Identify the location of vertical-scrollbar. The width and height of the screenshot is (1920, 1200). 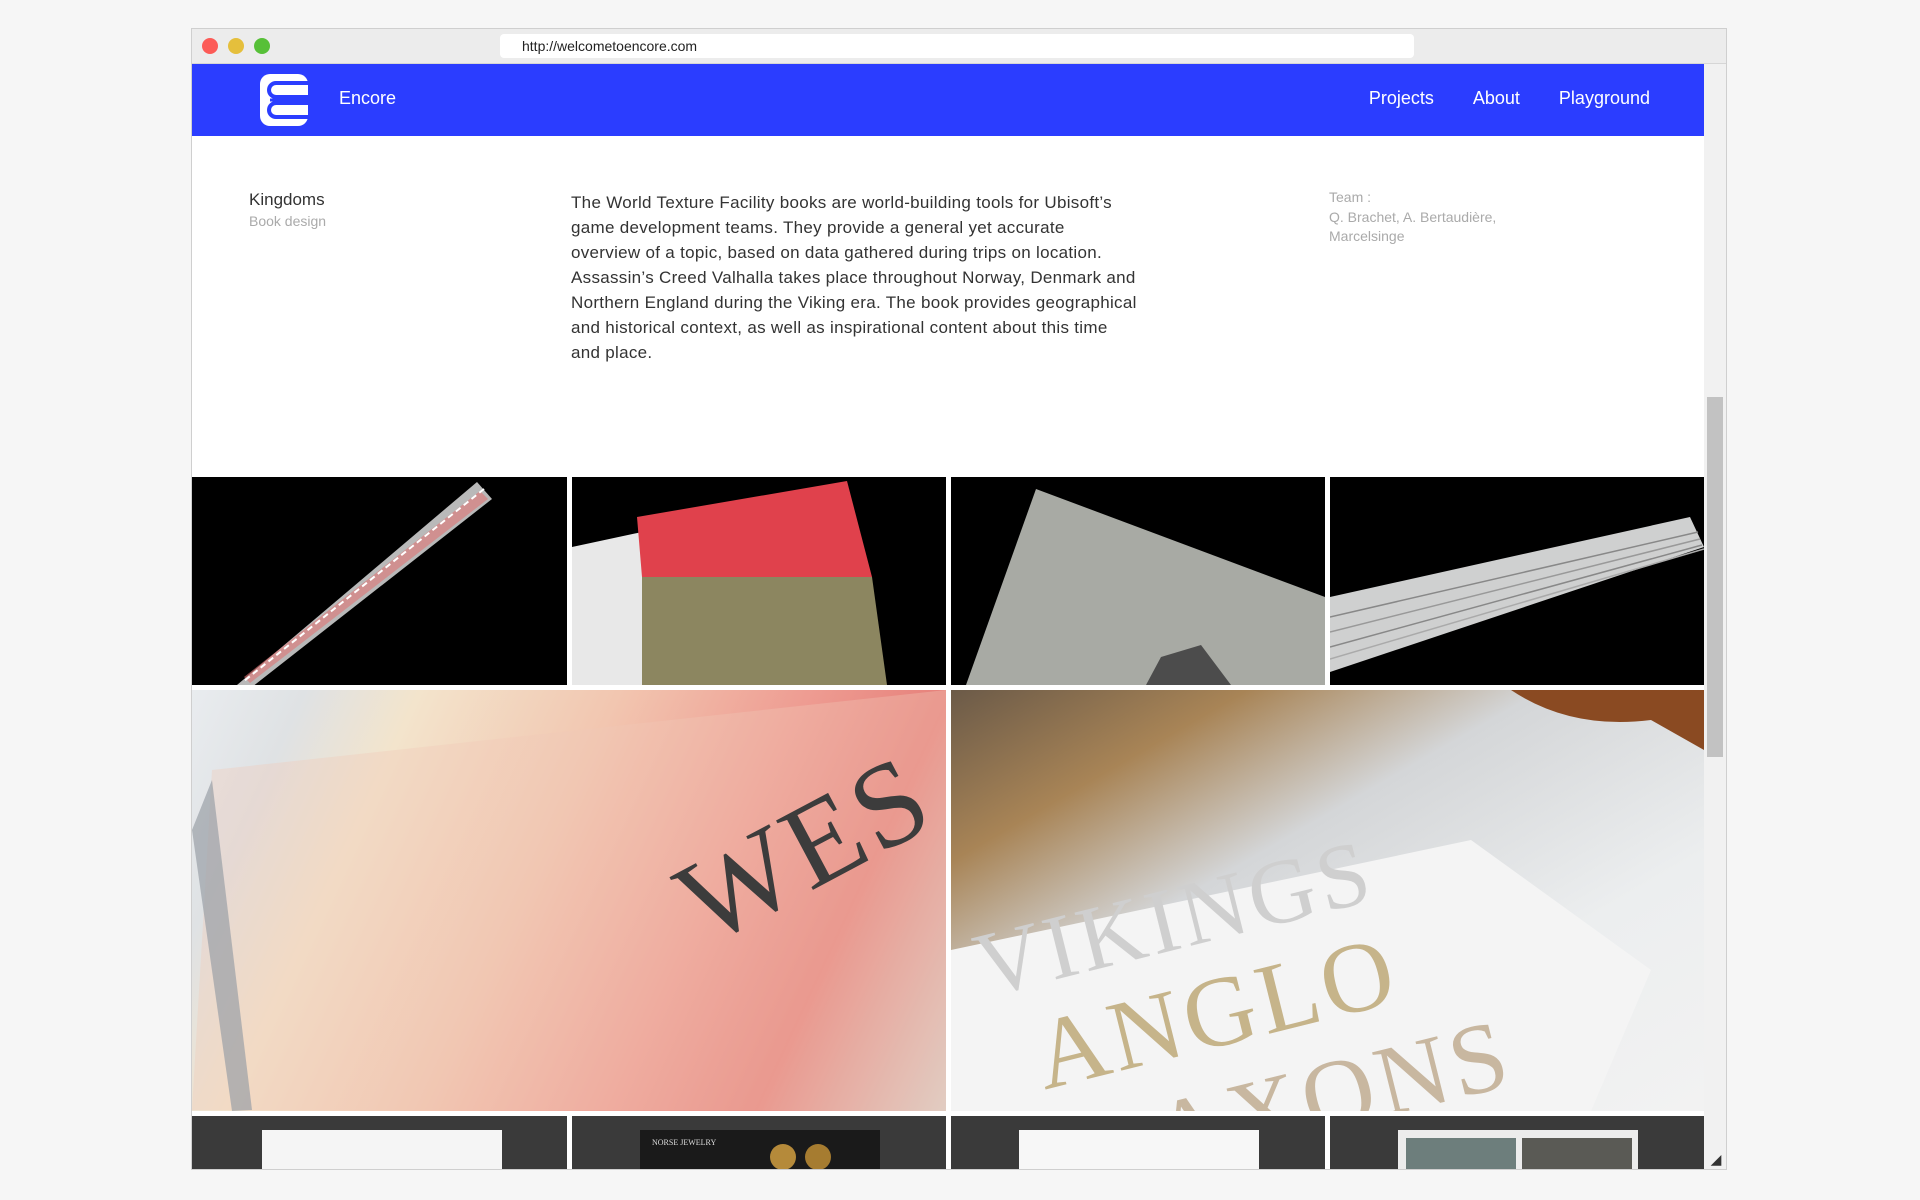
(1715, 616).